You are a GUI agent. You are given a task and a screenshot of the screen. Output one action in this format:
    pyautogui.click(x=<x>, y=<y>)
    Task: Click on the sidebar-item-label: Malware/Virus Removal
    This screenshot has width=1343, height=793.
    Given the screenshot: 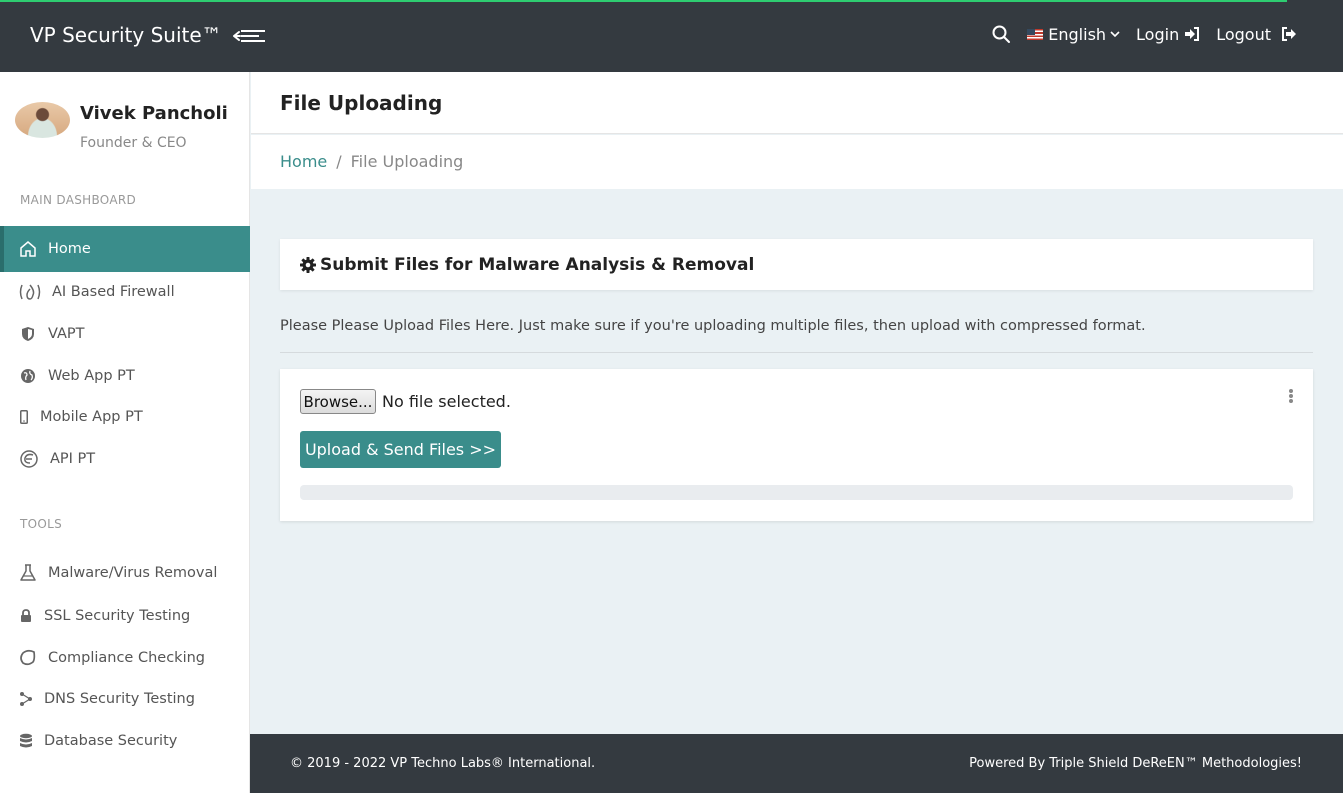 What is the action you would take?
    pyautogui.click(x=133, y=573)
    